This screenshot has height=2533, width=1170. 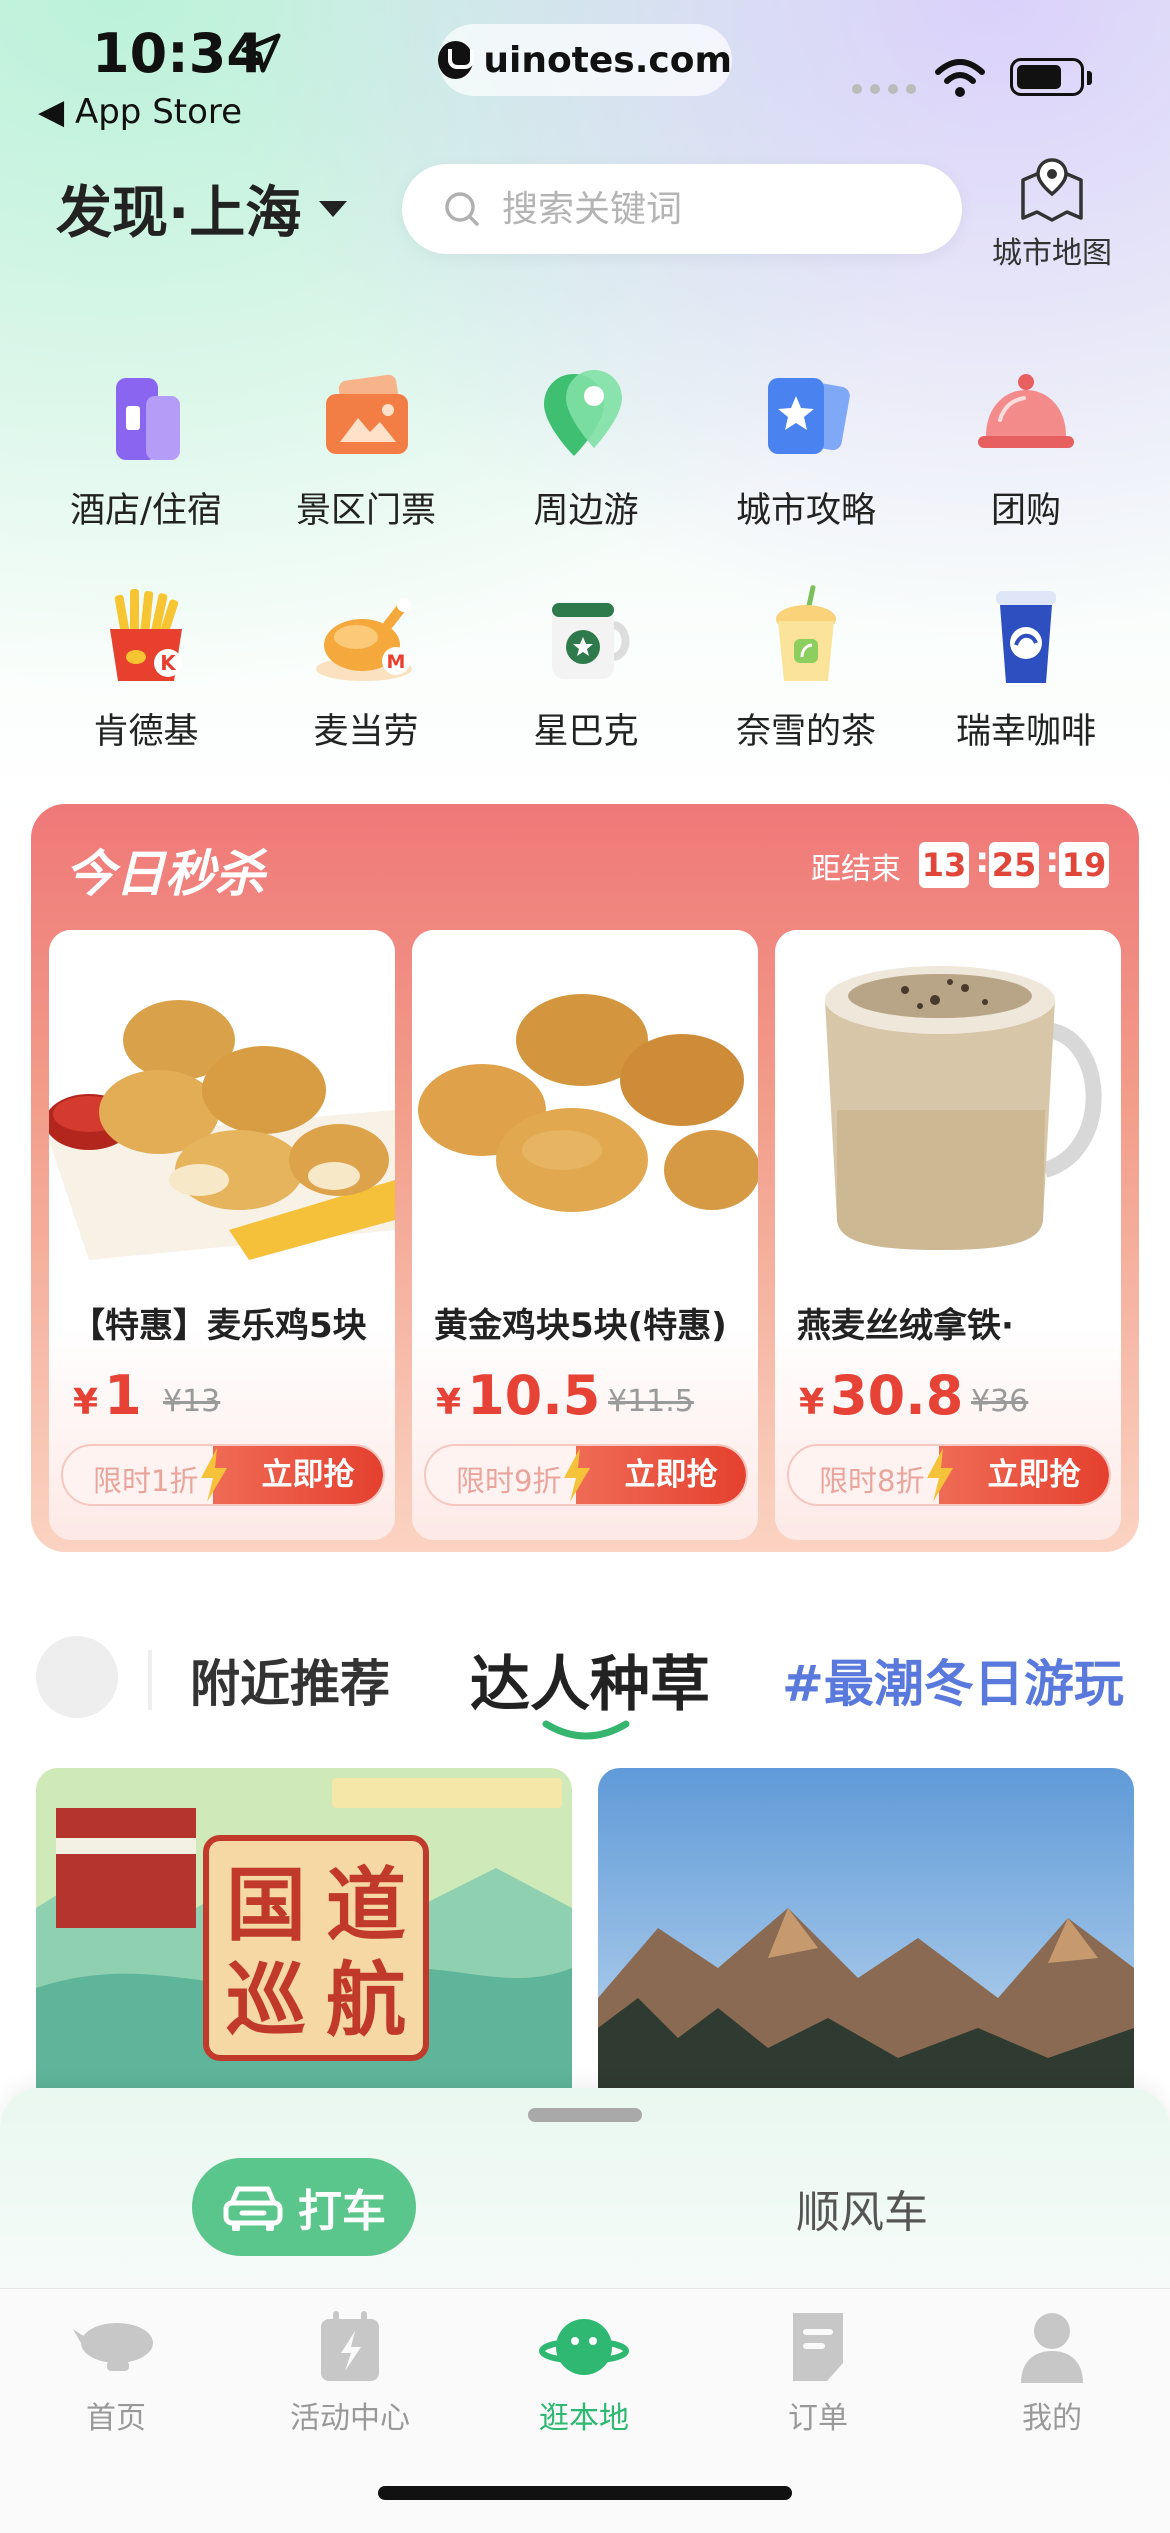 What do you see at coordinates (261, 53) in the screenshot?
I see `location-arrow-icon` at bounding box center [261, 53].